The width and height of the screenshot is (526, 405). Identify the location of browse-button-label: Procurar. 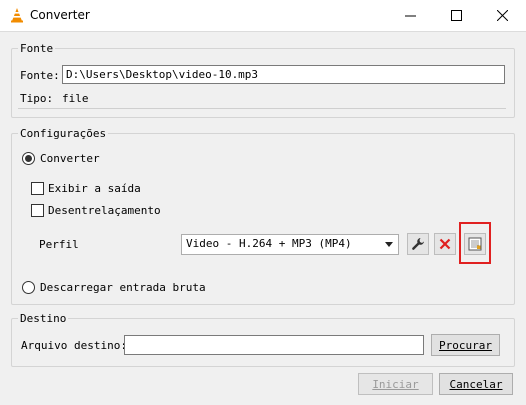
(465, 345).